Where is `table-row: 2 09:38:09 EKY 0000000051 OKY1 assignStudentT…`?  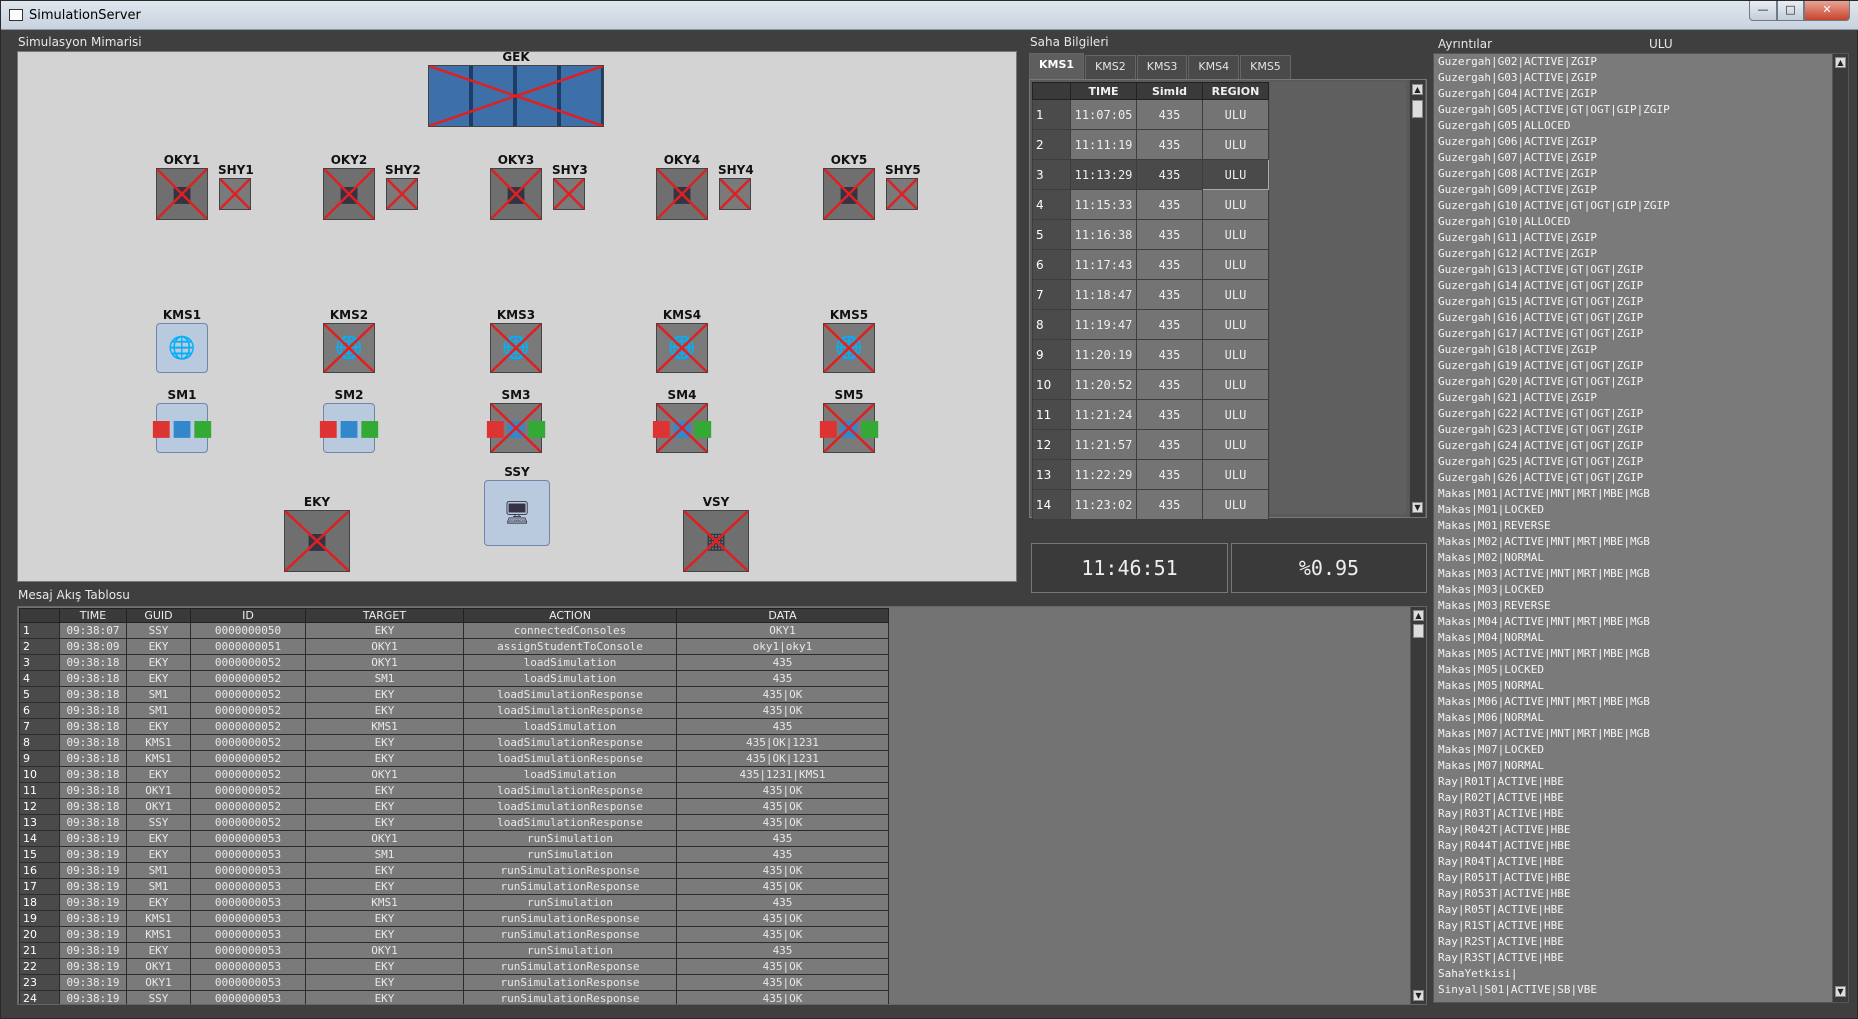 table-row: 2 09:38:09 EKY 0000000051 OKY1 assignStudentT… is located at coordinates (454, 646).